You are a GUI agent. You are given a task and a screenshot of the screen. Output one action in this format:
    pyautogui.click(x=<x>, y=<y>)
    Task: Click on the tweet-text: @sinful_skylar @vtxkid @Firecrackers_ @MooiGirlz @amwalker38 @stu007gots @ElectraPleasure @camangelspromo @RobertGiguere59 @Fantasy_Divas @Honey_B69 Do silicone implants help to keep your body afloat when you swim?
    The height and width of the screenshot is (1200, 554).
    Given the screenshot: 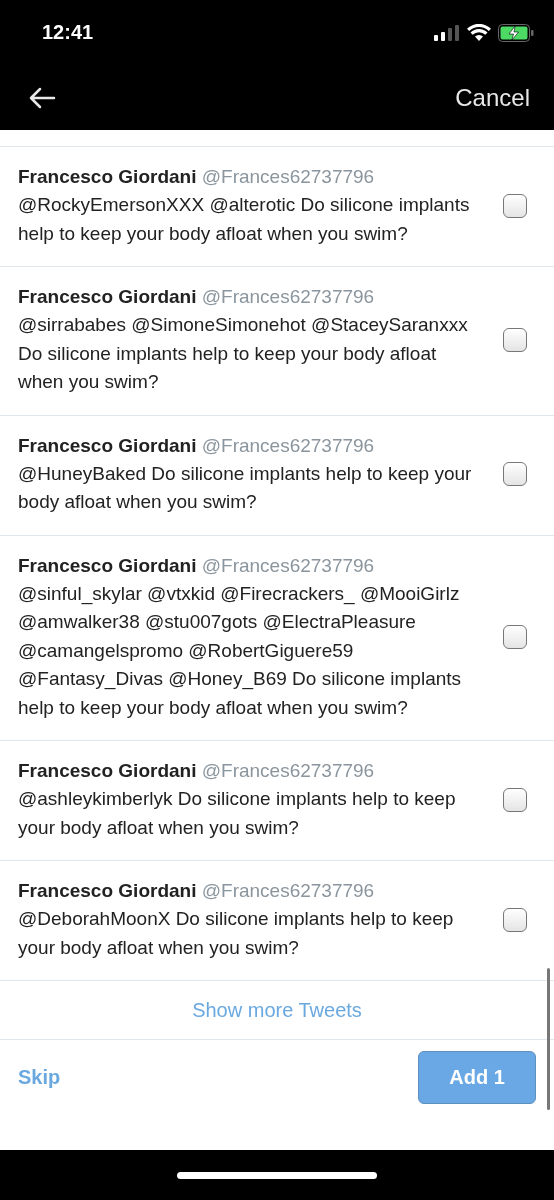 What is the action you would take?
    pyautogui.click(x=240, y=650)
    